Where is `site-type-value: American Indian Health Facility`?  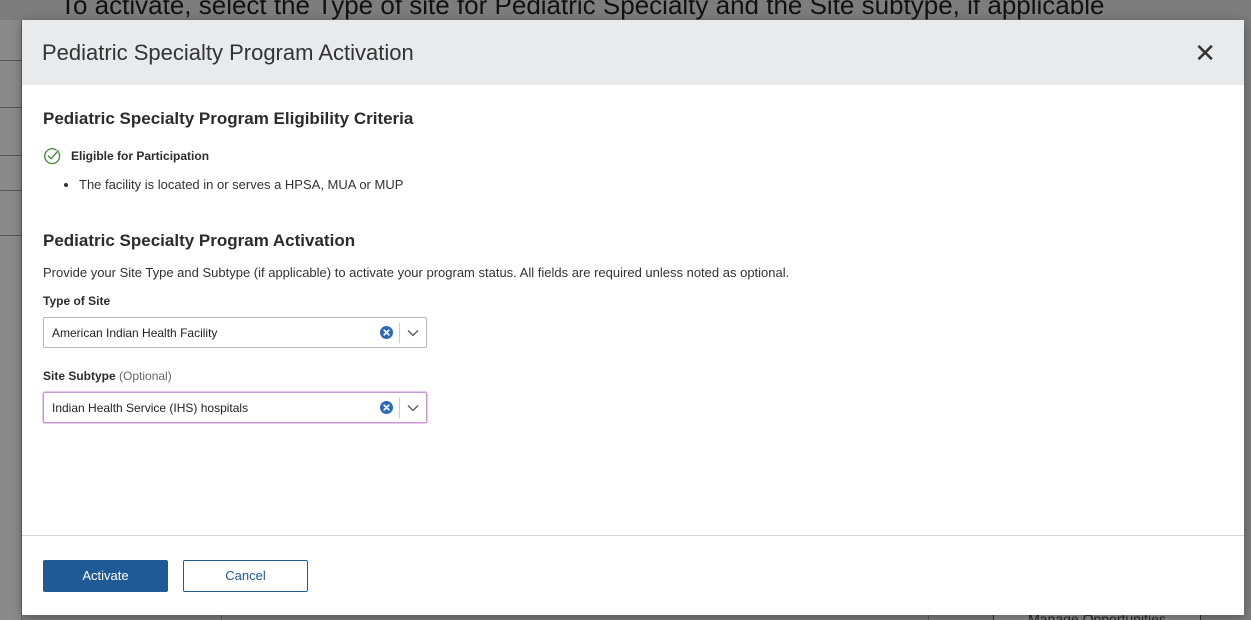
site-type-value: American Indian Health Facility is located at coordinates (135, 332).